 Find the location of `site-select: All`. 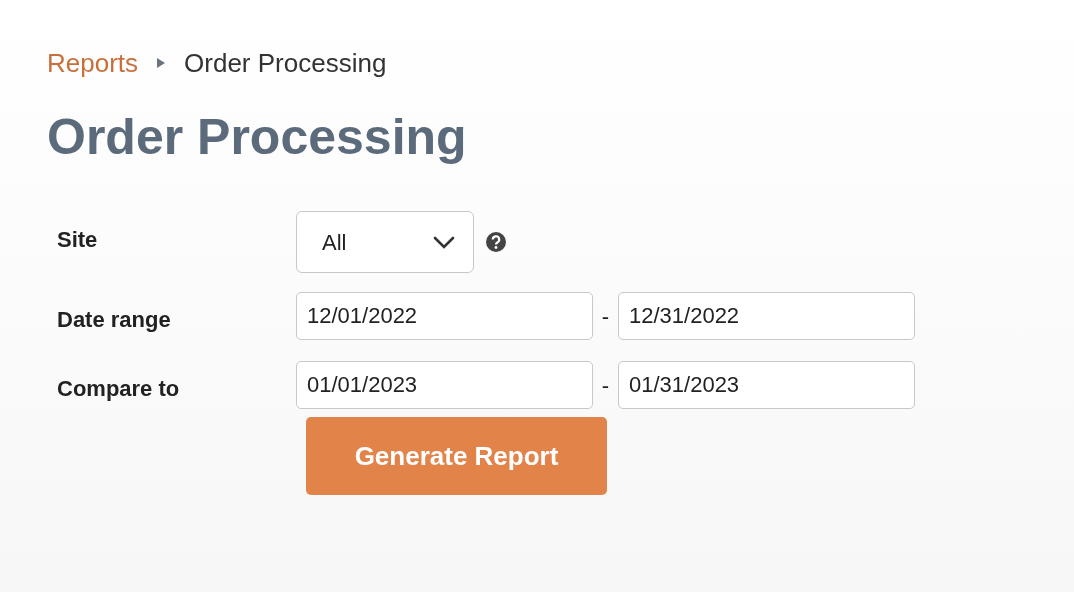

site-select: All is located at coordinates (385, 242).